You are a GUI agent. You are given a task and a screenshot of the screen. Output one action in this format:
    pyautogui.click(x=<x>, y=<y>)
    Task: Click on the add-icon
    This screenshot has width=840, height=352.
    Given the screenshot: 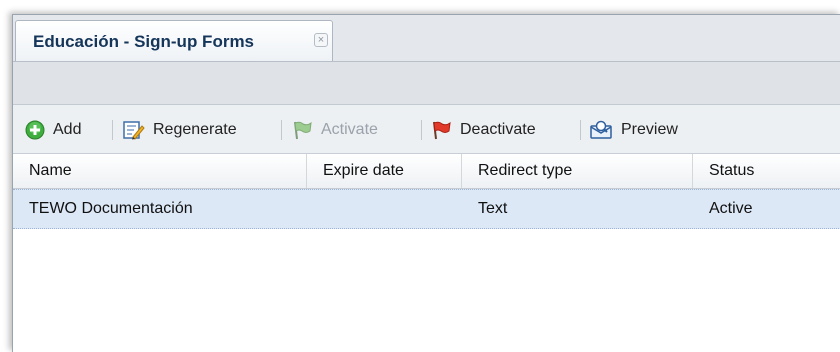 What is the action you would take?
    pyautogui.click(x=35, y=130)
    